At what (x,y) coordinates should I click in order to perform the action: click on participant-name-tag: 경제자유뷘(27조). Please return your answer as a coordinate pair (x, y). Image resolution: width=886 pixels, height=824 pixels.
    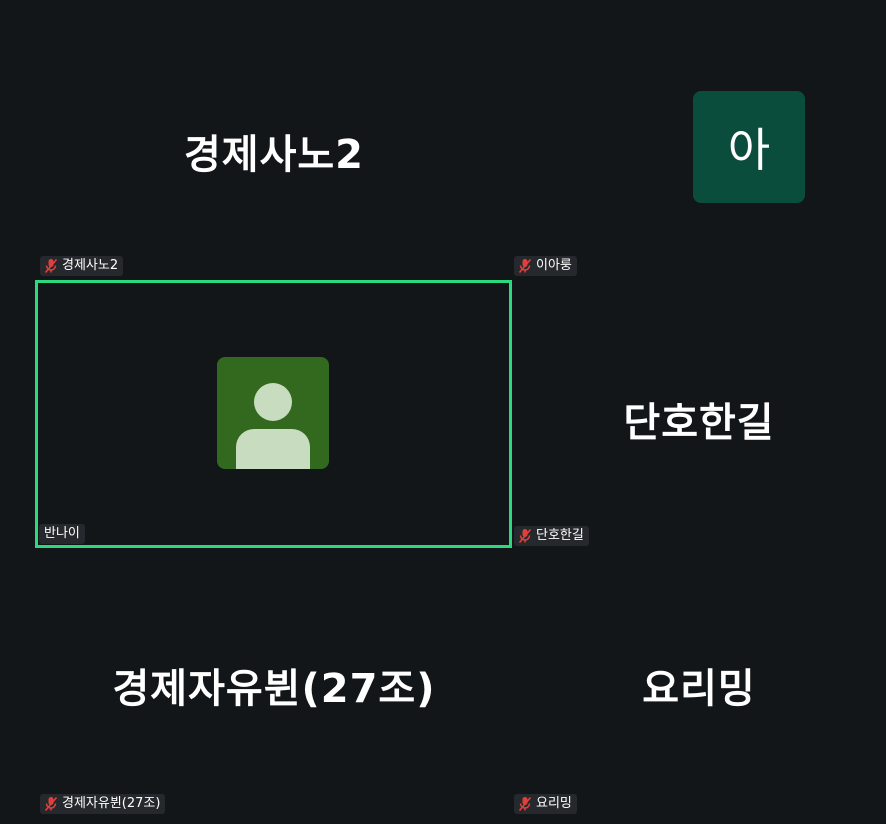
    Looking at the image, I should click on (103, 804).